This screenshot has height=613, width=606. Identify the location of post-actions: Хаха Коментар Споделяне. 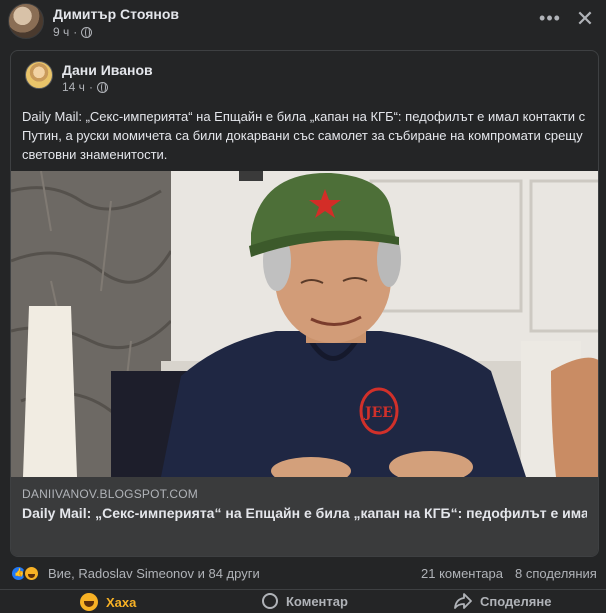
(303, 601).